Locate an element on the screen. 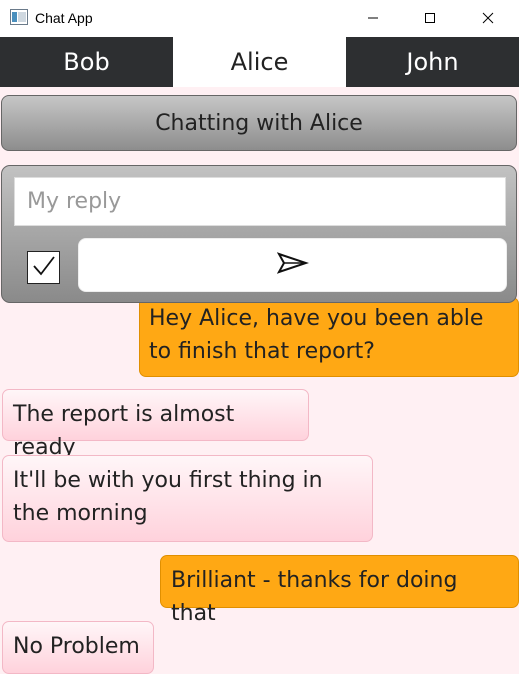 The height and width of the screenshot is (674, 519). close-button is located at coordinates (488, 18).